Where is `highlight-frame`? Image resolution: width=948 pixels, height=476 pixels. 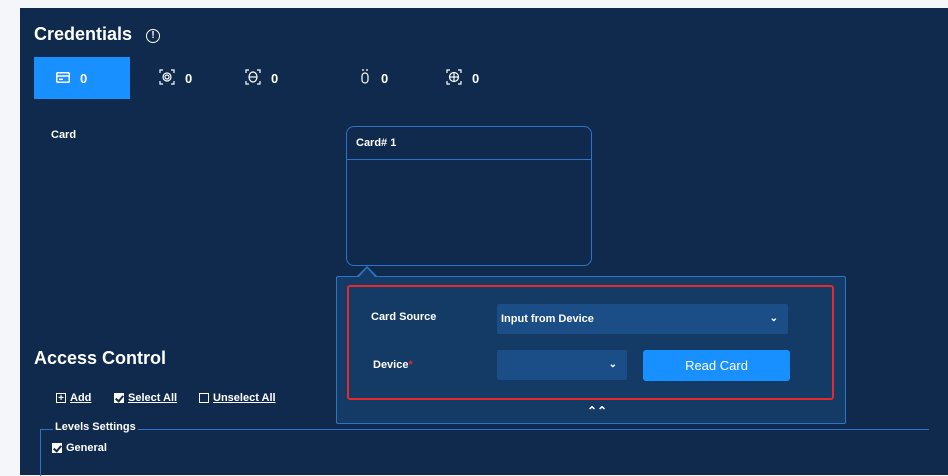
highlight-frame is located at coordinates (590, 342).